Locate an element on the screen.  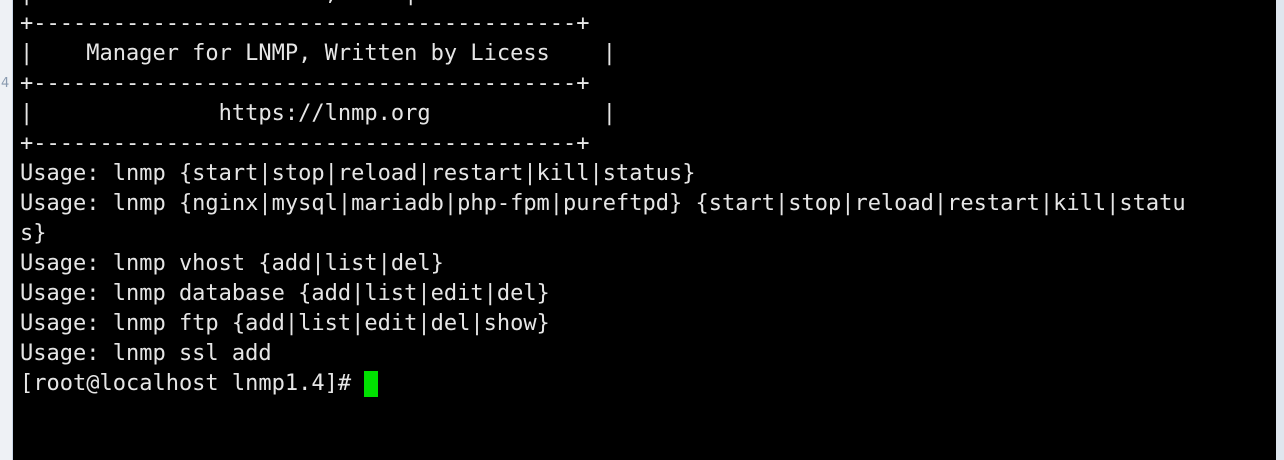
text-cursor is located at coordinates (371, 384).